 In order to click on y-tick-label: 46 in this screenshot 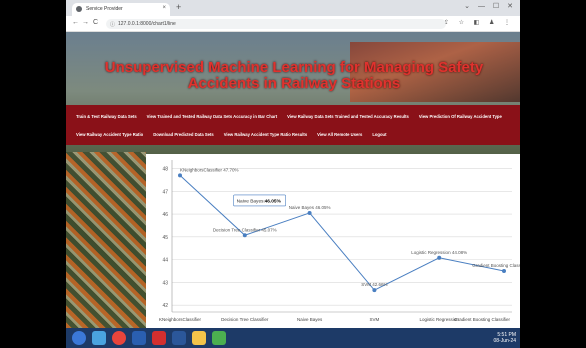, I will do `click(165, 215)`.